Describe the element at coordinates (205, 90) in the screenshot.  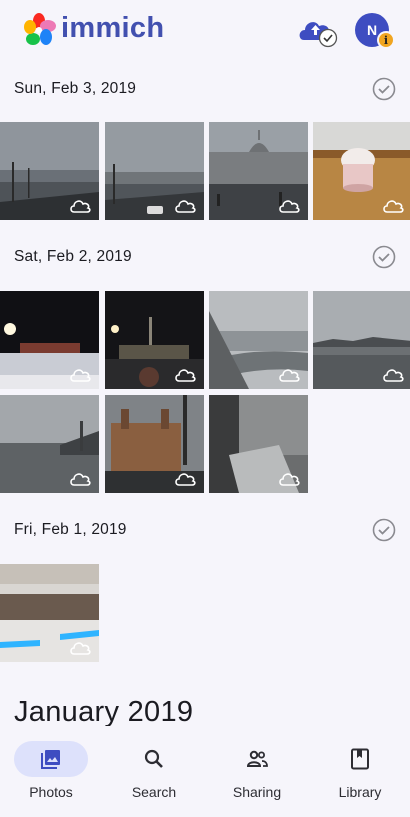
I see `date-group-header: Sun, Feb 3, 2019` at that location.